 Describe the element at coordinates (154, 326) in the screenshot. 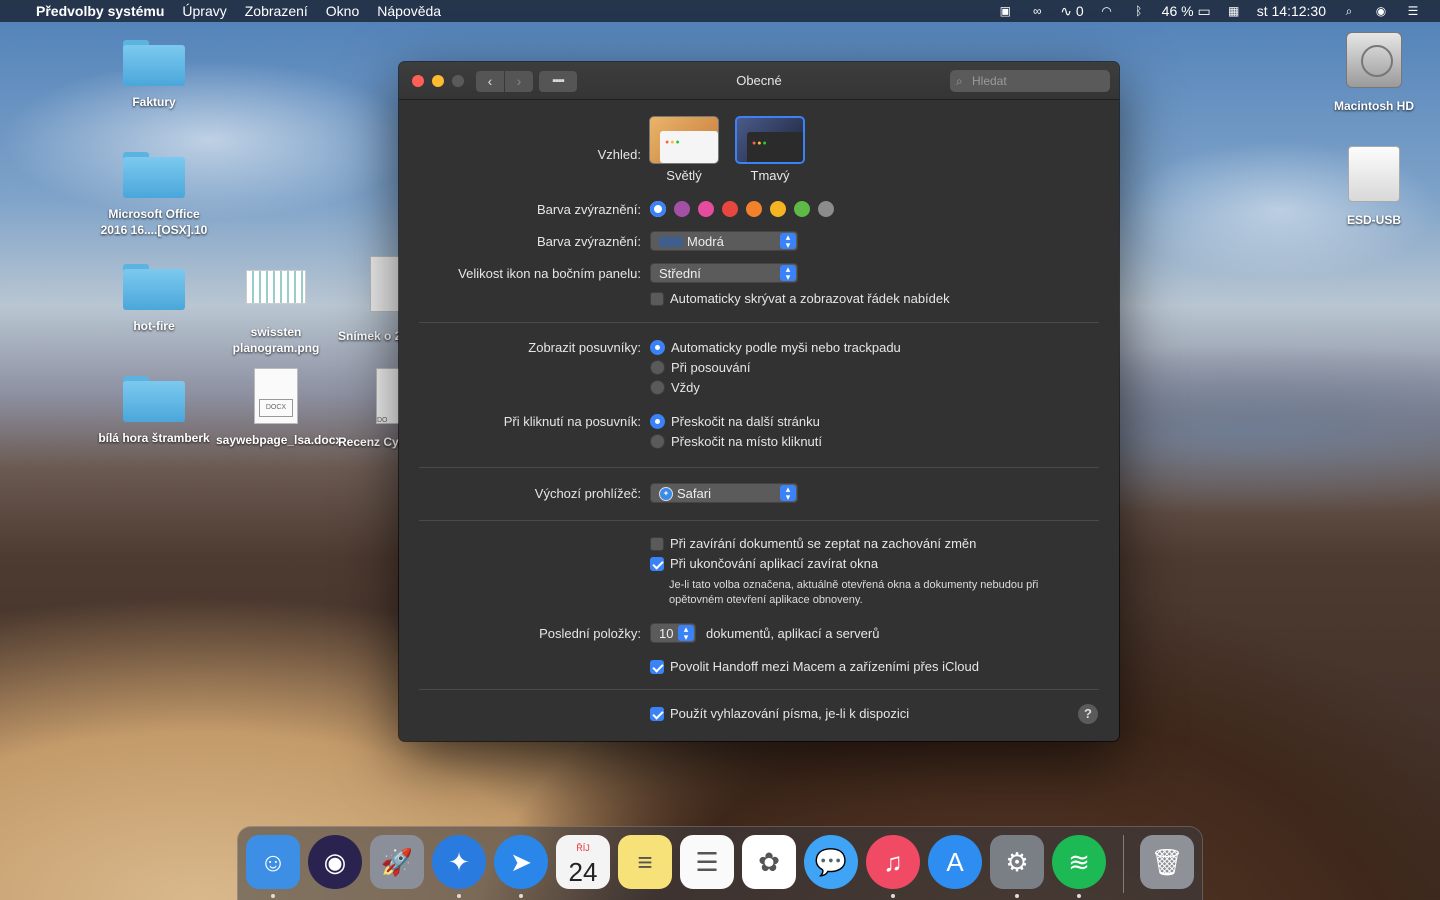

I see `desktop-icon-label: hot-fire` at that location.